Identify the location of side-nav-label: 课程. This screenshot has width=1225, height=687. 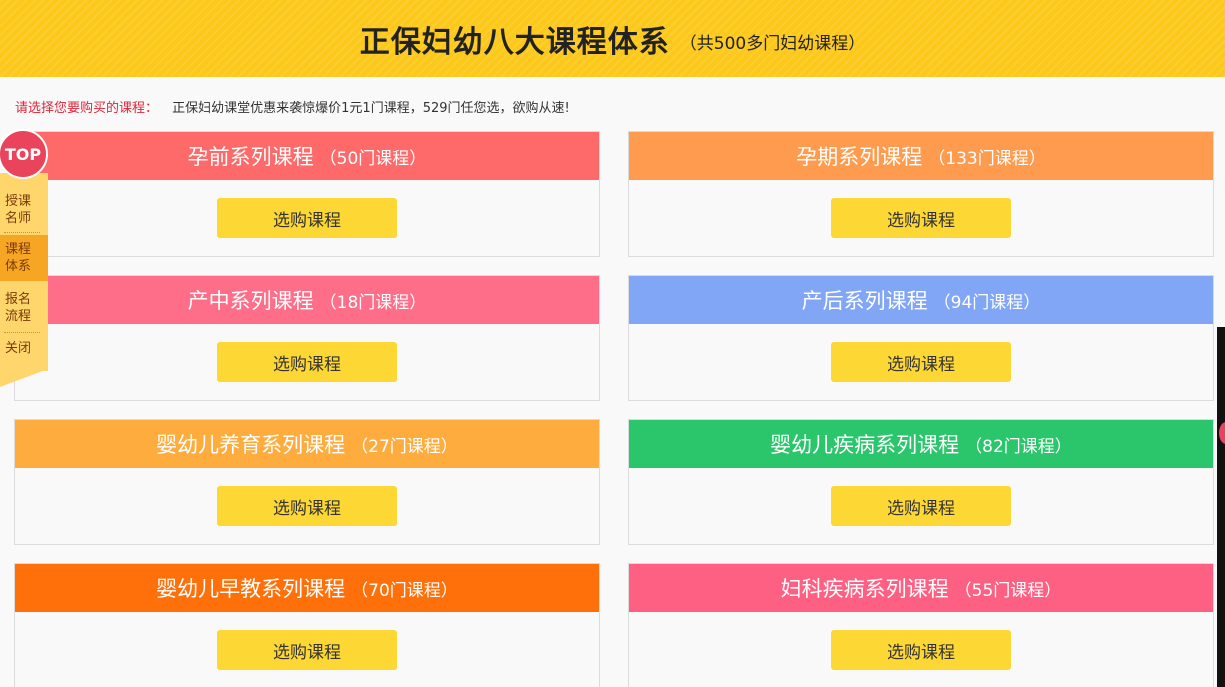
(18, 249).